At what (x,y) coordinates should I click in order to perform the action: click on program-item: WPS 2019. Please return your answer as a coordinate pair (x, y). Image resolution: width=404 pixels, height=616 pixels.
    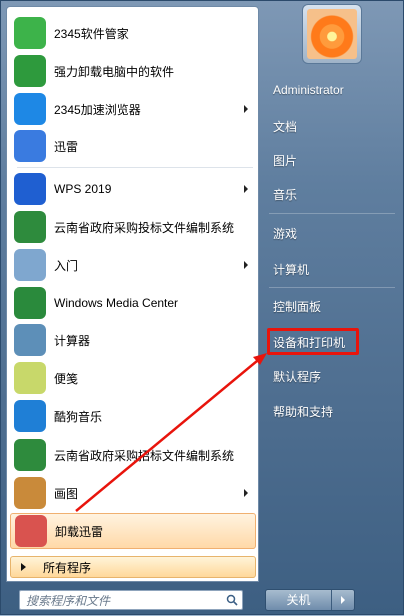
    Looking at the image, I should click on (133, 189).